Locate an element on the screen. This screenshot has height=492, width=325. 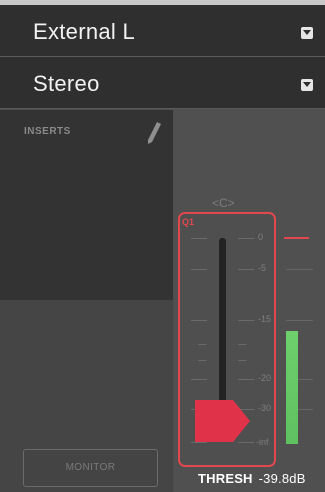
fader-handle is located at coordinates (222, 421).